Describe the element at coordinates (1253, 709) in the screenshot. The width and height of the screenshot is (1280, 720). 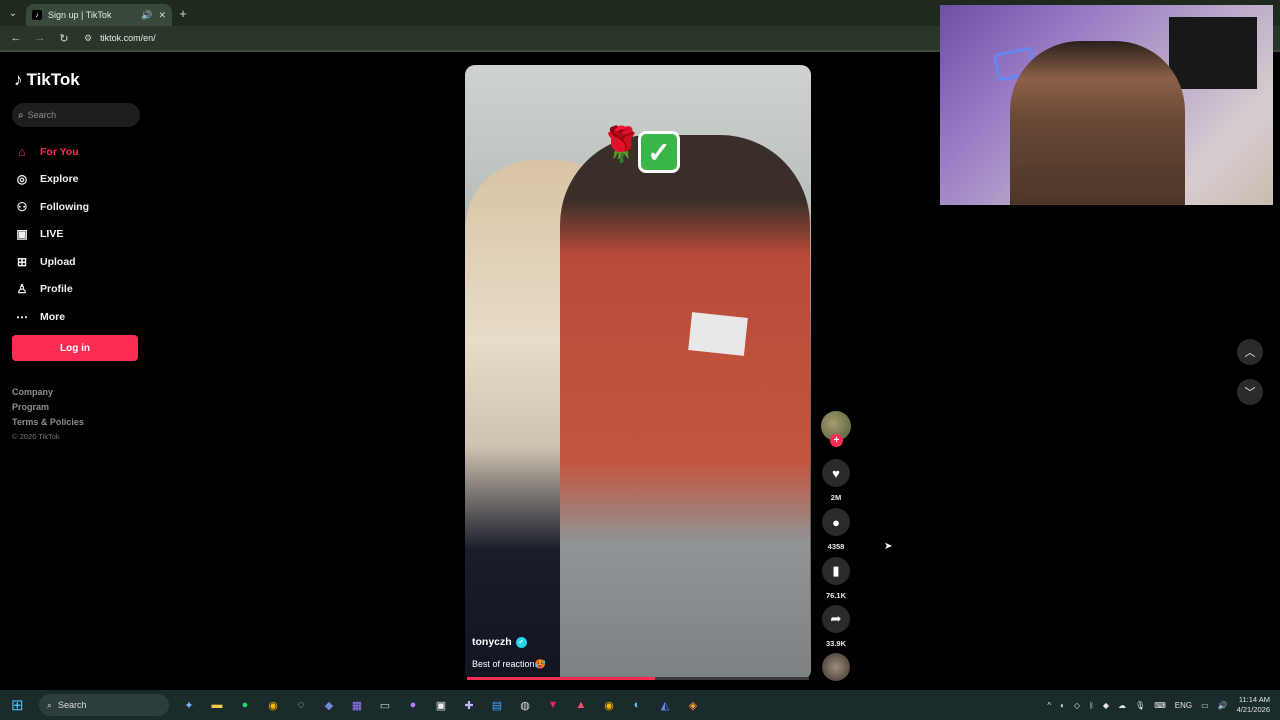
I see `tray-date: 4/21/2026` at that location.